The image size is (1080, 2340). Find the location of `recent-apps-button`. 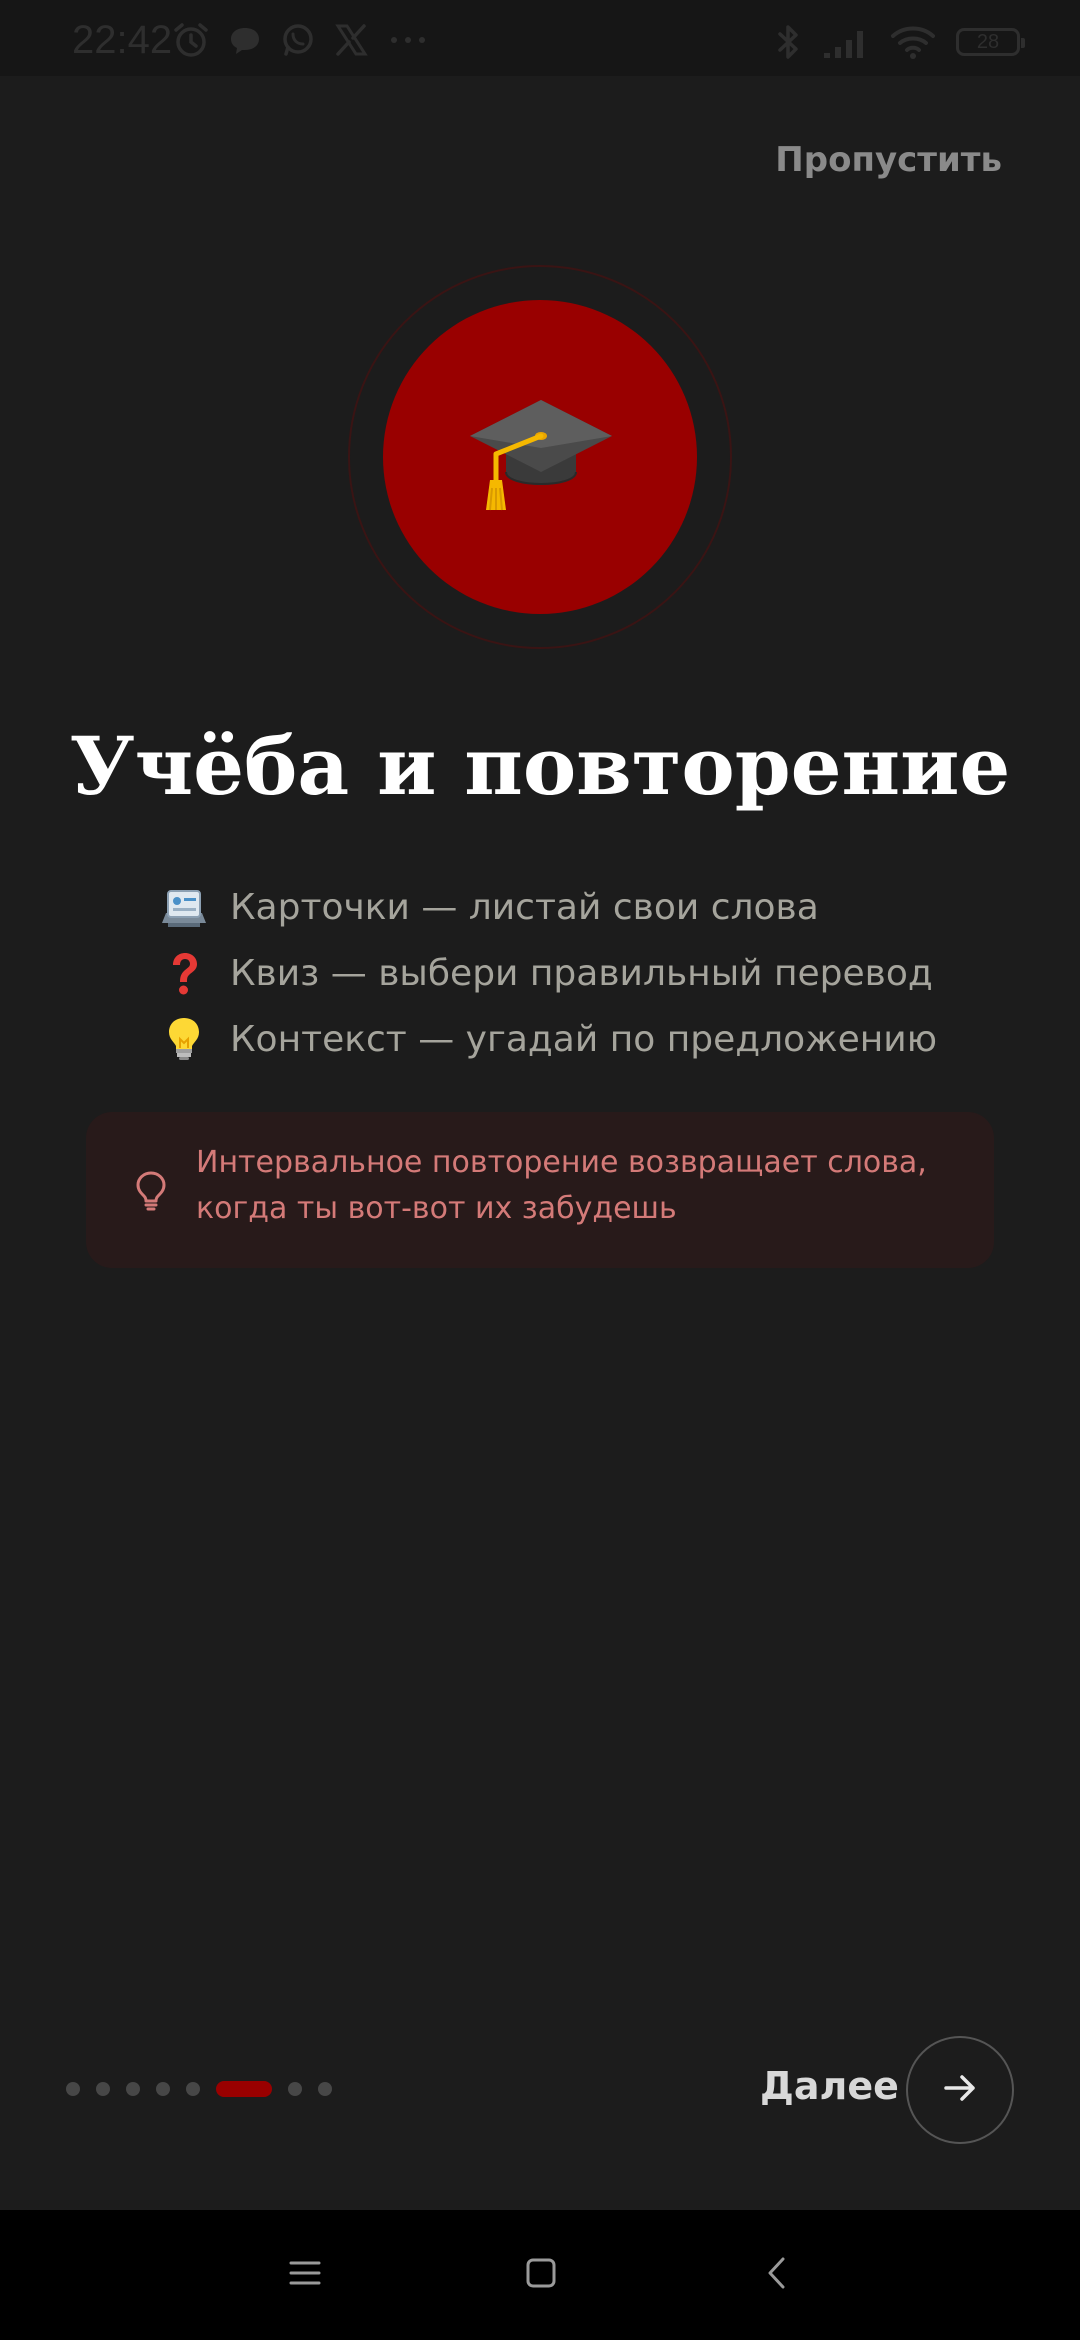

recent-apps-button is located at coordinates (305, 2275).